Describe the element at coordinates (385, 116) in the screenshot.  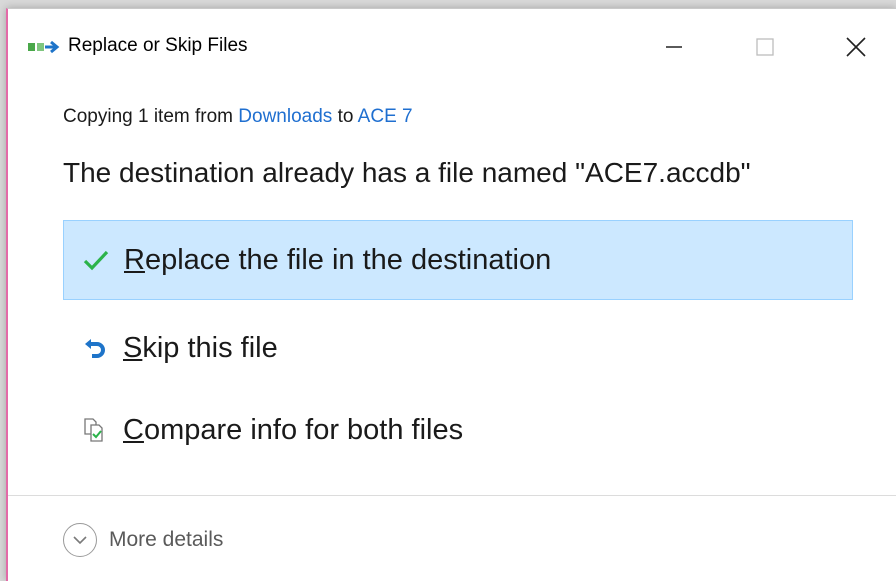
I see `destination-link: ACE 7` at that location.